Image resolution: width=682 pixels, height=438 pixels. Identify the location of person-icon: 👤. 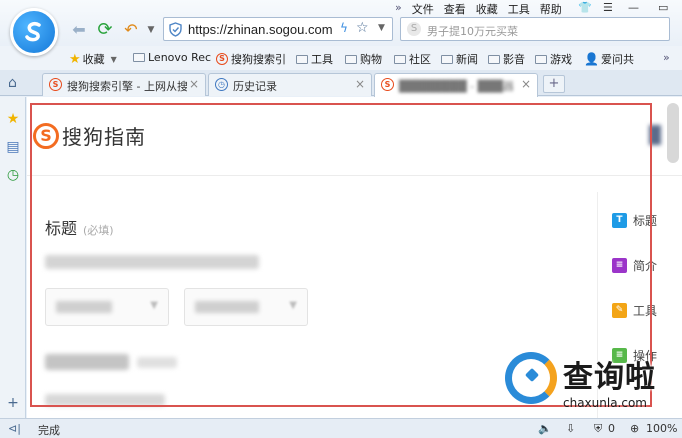
(591, 59).